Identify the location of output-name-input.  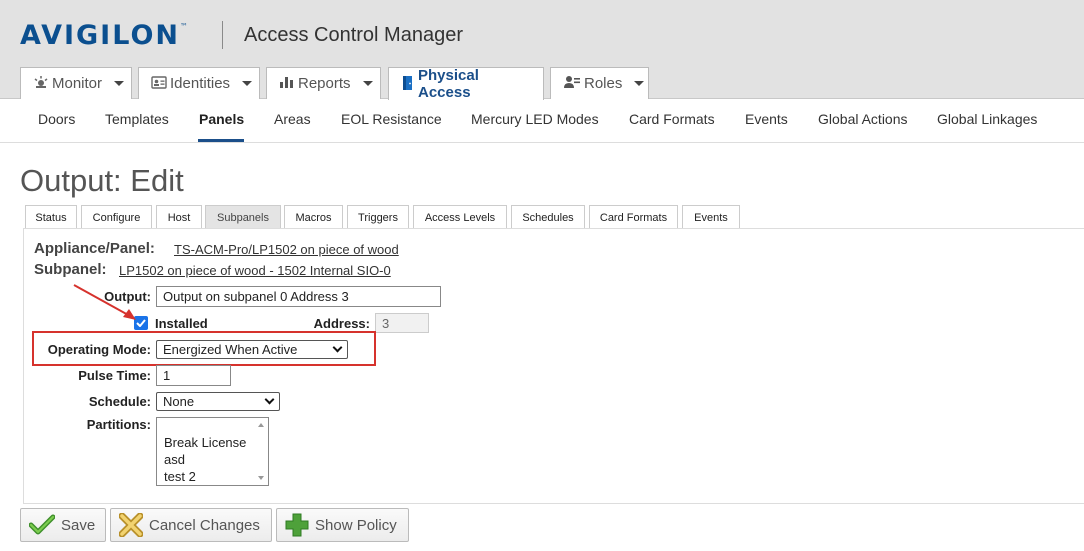
(298, 296).